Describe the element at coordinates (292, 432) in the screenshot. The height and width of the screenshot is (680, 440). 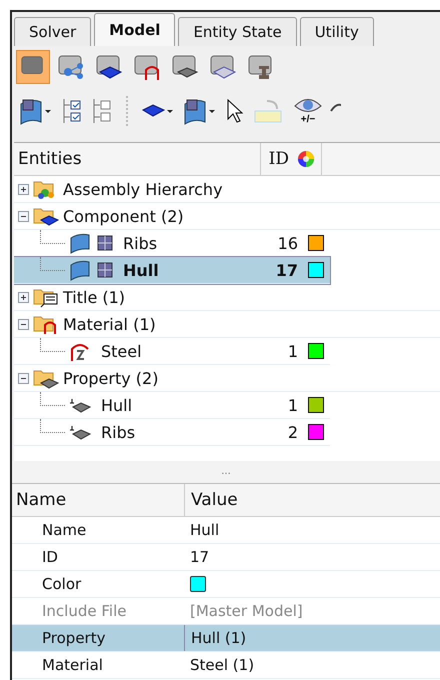
I see `entity-id: 2` at that location.